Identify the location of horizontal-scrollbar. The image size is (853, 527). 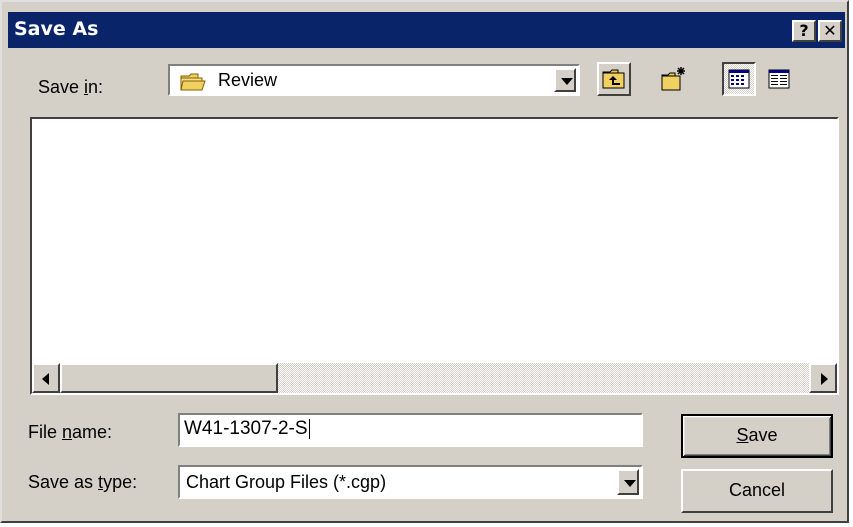
(434, 378).